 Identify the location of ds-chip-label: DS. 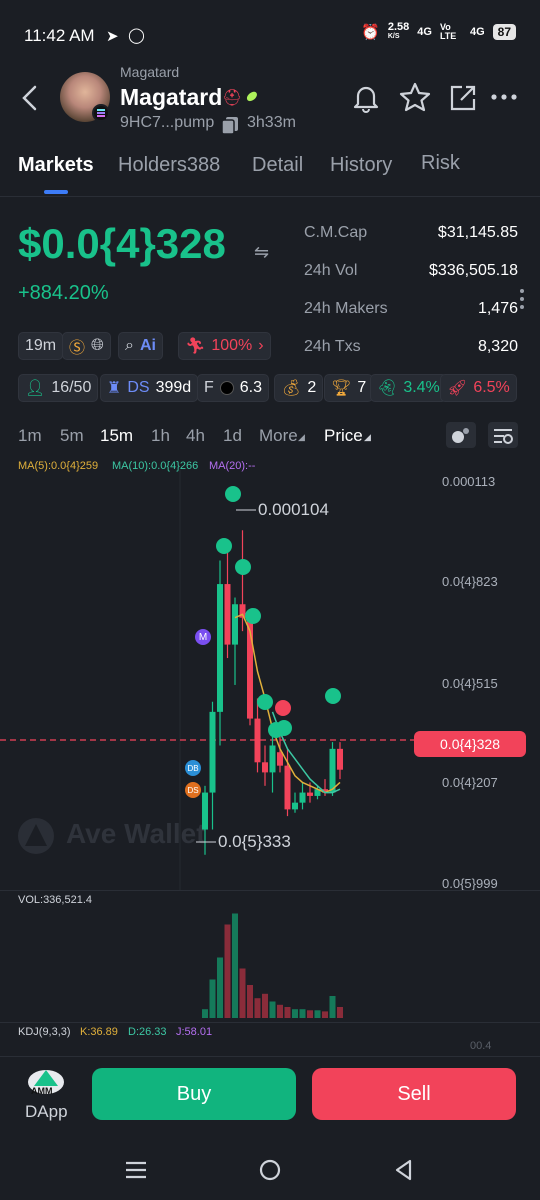
(138, 387).